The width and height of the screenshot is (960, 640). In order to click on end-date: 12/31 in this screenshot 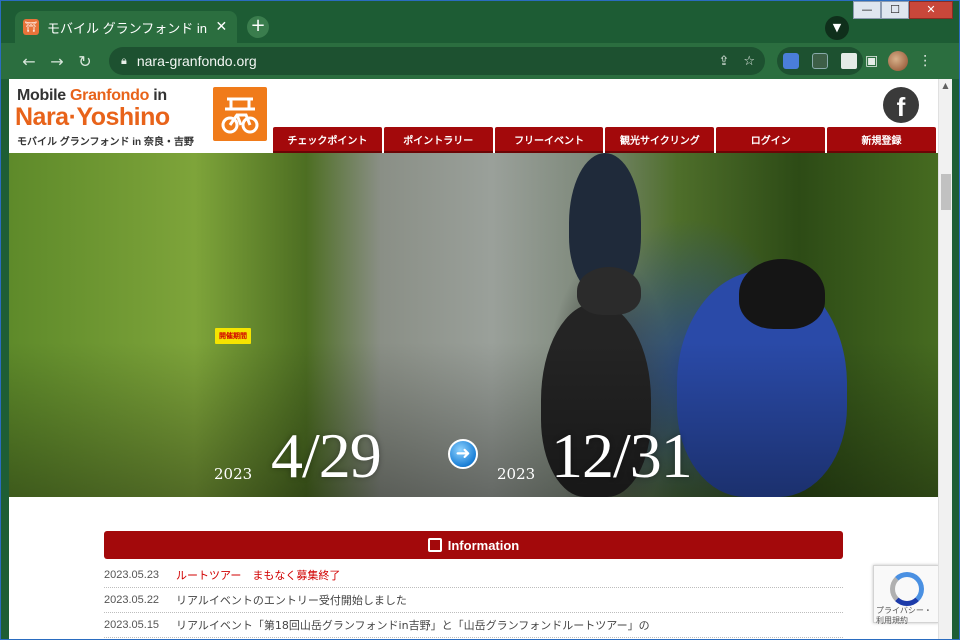, I will do `click(622, 455)`.